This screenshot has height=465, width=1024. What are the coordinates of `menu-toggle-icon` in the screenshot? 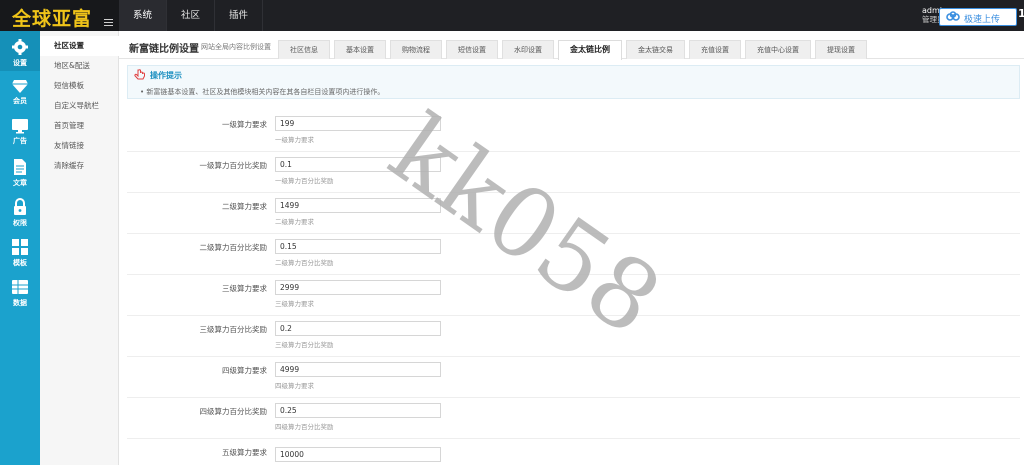 It's located at (108, 23).